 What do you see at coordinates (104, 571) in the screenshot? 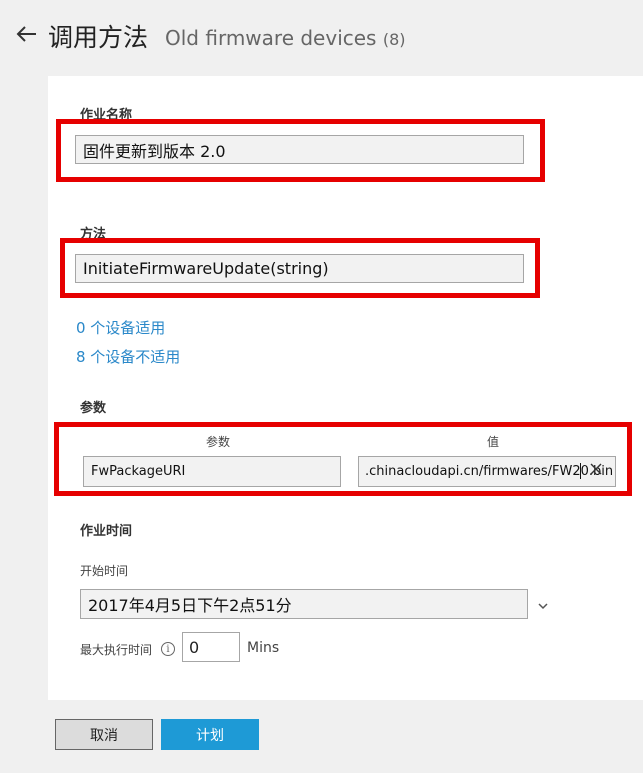
I see `start-time-label: 开始时间` at bounding box center [104, 571].